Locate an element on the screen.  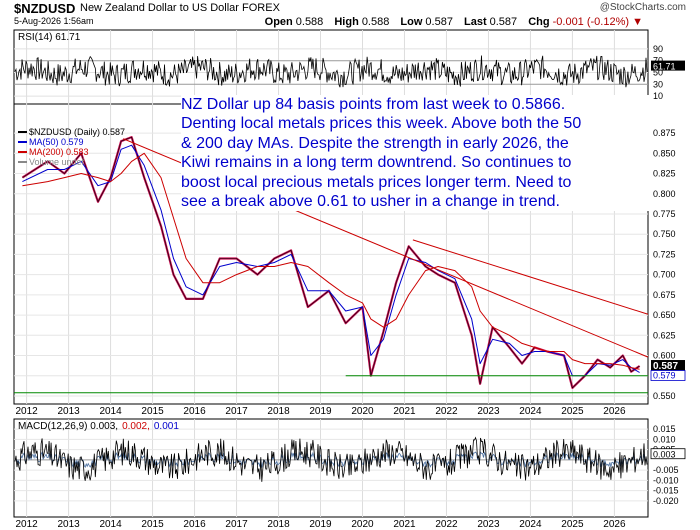
macd-last-label: 0.003 is located at coordinates (664, 455).